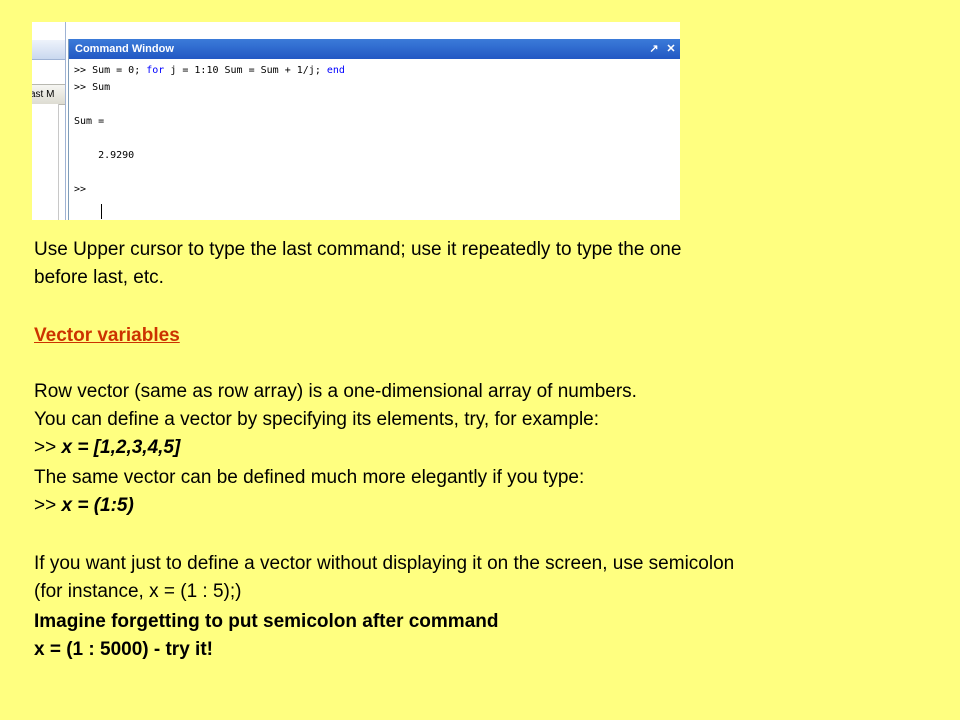  What do you see at coordinates (49, 121) in the screenshot?
I see `left-panel: ast M` at bounding box center [49, 121].